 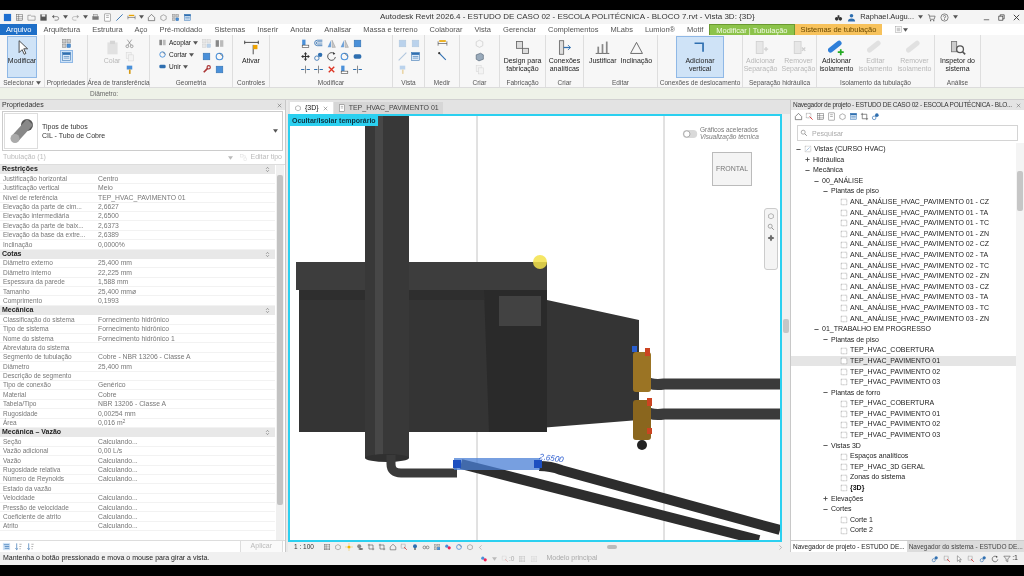 What do you see at coordinates (442, 43) in the screenshot?
I see `dimension-icon` at bounding box center [442, 43].